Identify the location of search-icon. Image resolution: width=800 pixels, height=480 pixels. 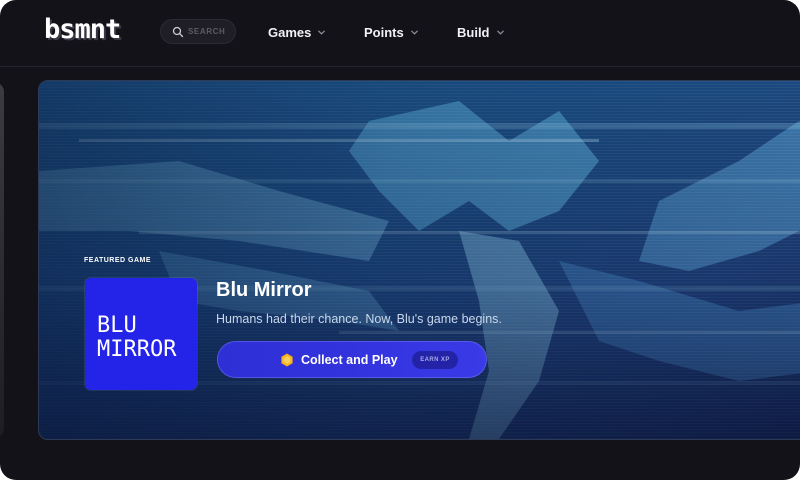
(178, 32).